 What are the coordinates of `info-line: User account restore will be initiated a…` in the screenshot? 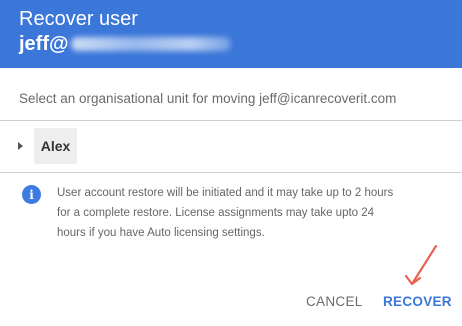 It's located at (225, 193).